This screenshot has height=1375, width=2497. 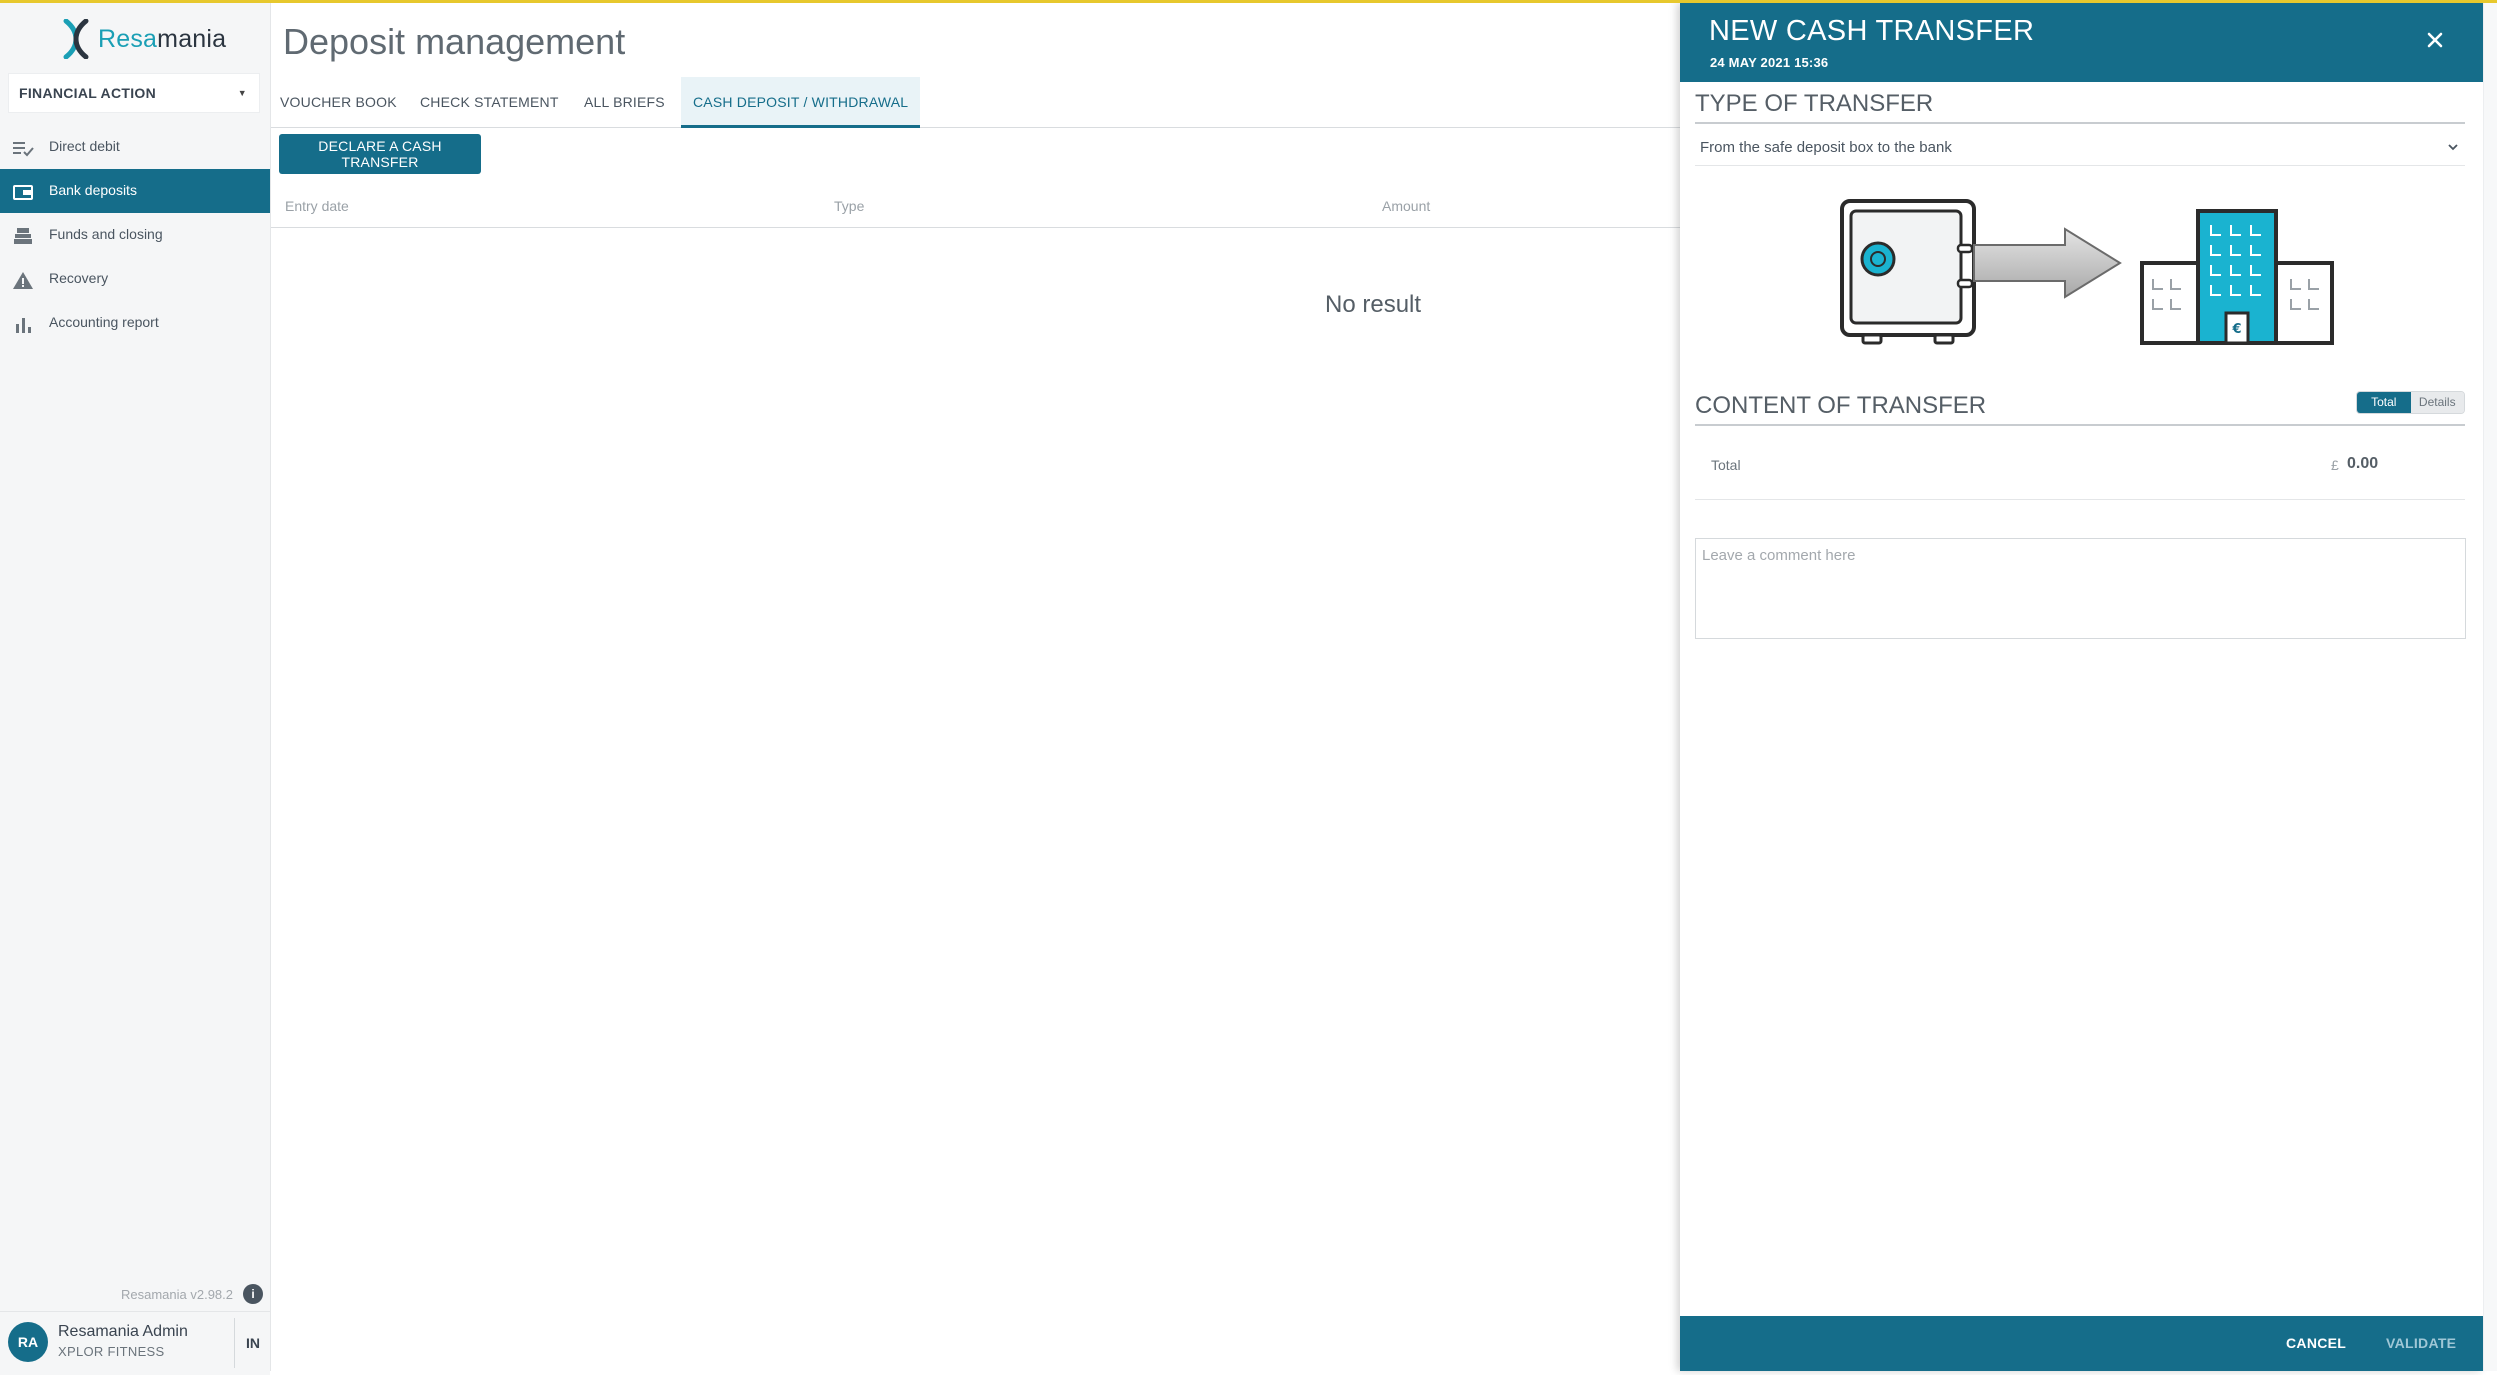 I want to click on transfer-type-value: From the safe deposit box to the bank, so click(x=1826, y=147).